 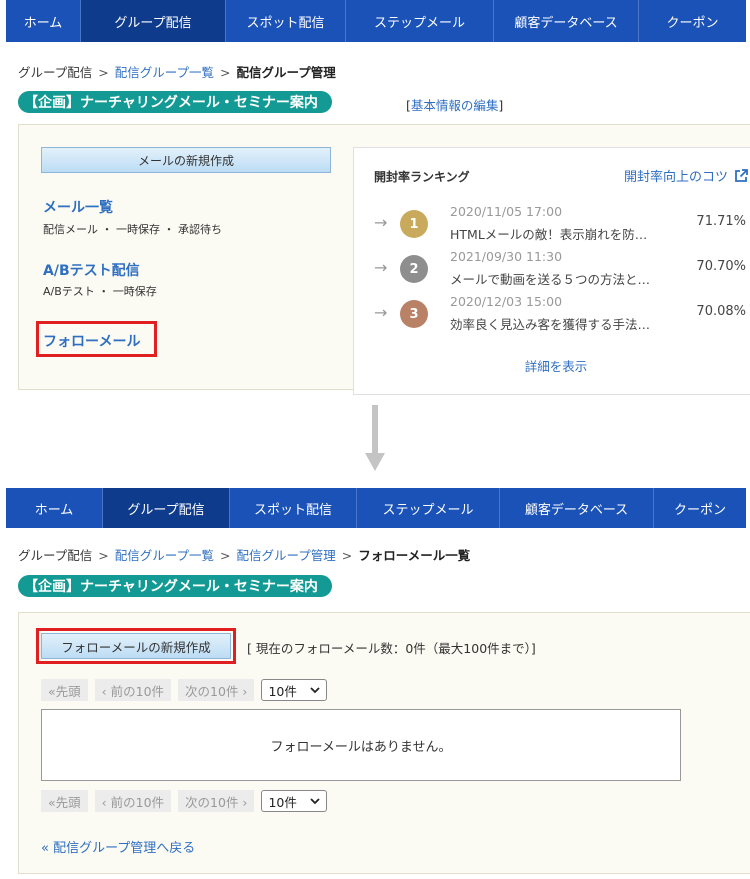 What do you see at coordinates (391, 648) in the screenshot?
I see `follow-mail-count: [ 現在のフォローメール数：0件（最大100件まで）]` at bounding box center [391, 648].